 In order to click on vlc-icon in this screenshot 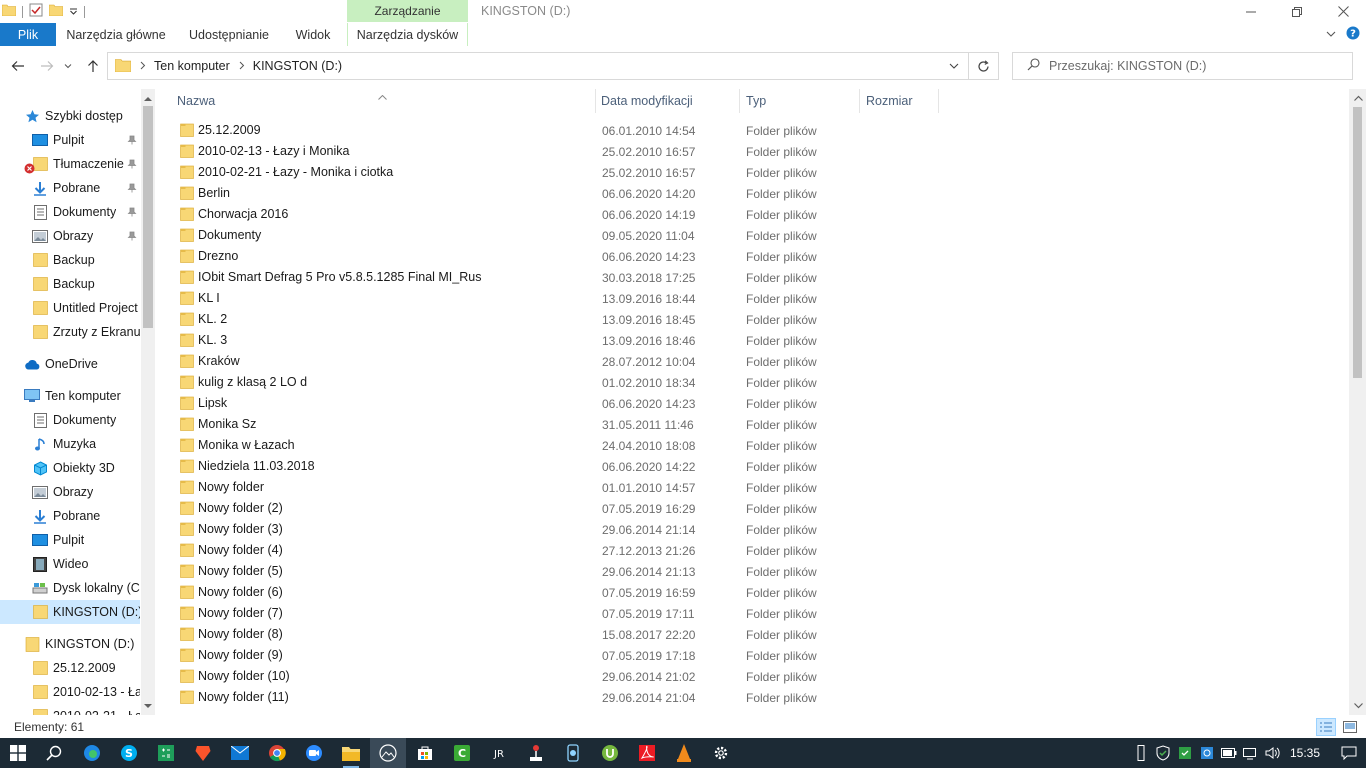, I will do `click(684, 753)`.